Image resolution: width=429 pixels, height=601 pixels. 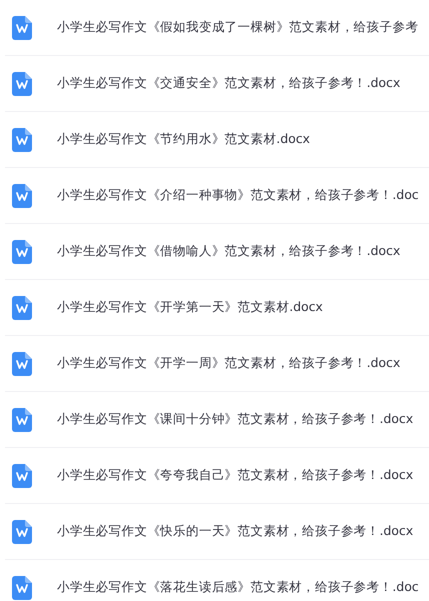 What do you see at coordinates (235, 475) in the screenshot?
I see `file-name: 小学生必写作文《夸夸我自己》范文素材，给孩子参考！.docx` at bounding box center [235, 475].